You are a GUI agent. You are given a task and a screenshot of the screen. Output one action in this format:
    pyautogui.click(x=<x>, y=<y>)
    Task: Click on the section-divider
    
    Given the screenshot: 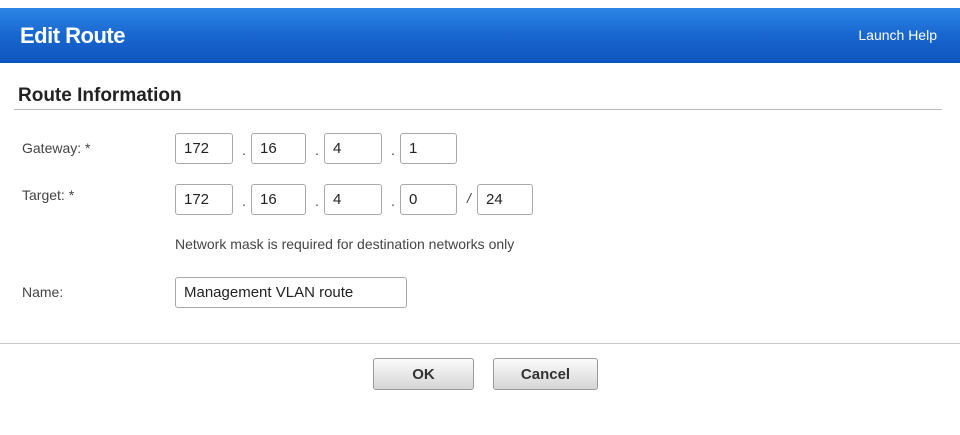 What is the action you would take?
    pyautogui.click(x=478, y=109)
    